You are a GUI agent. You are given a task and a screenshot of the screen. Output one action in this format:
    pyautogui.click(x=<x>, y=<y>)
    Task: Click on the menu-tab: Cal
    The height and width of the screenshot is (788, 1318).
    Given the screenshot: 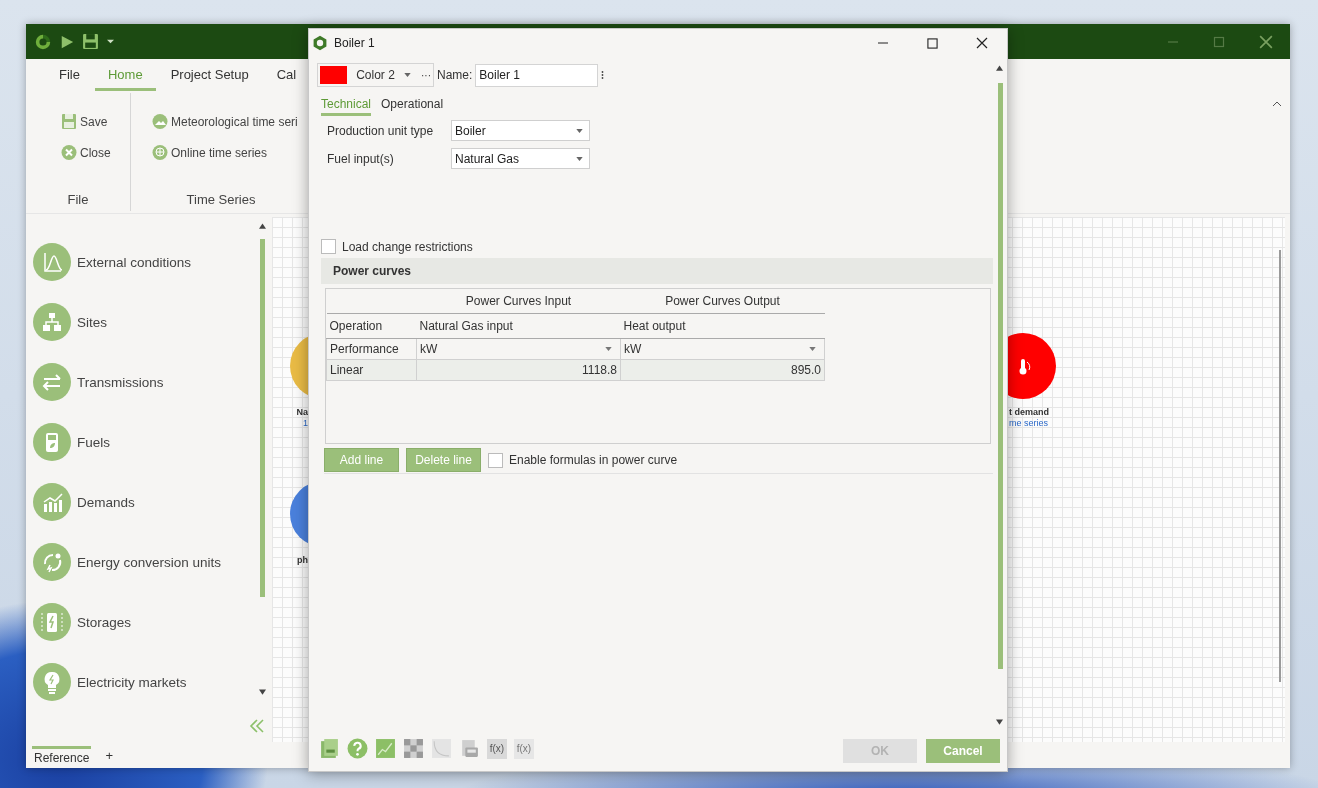 What is the action you would take?
    pyautogui.click(x=286, y=79)
    